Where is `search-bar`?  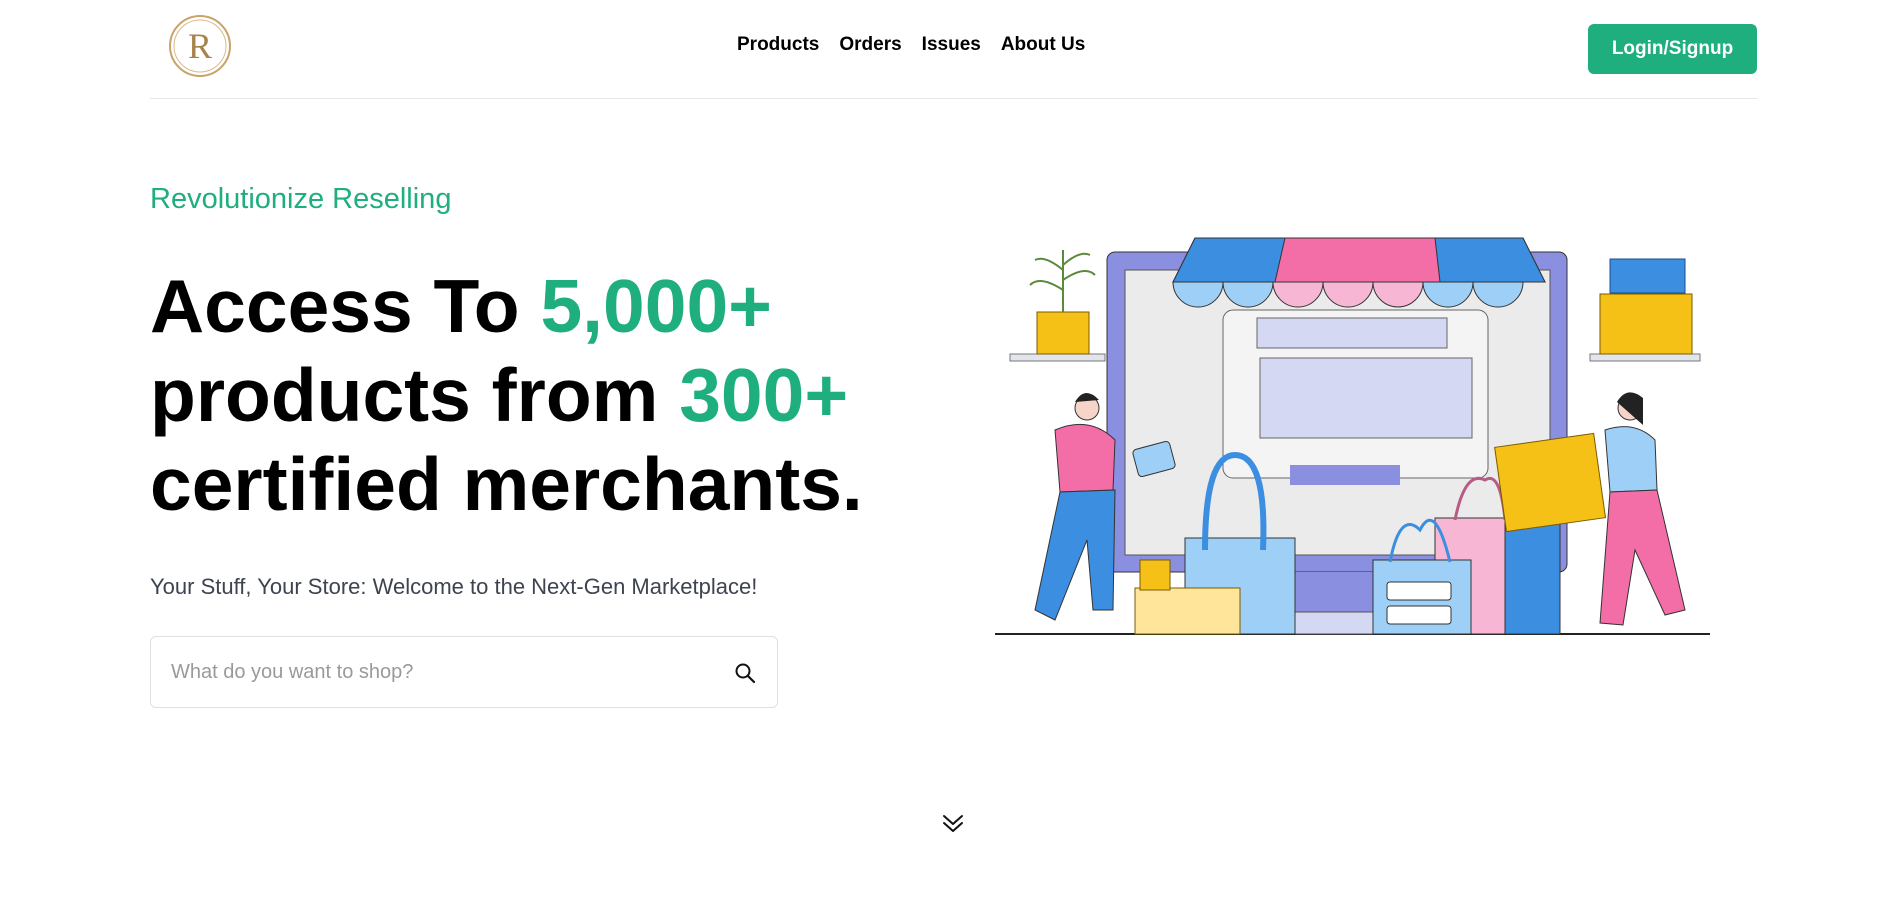
search-bar is located at coordinates (464, 672).